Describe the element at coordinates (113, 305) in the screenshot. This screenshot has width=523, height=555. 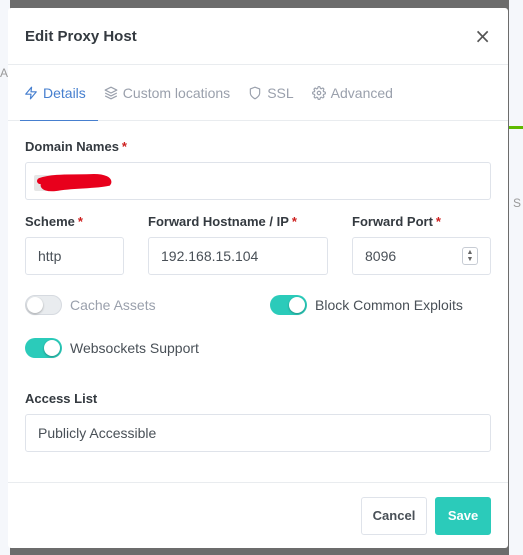
I see `cache-assets-label: Cache Assets` at that location.